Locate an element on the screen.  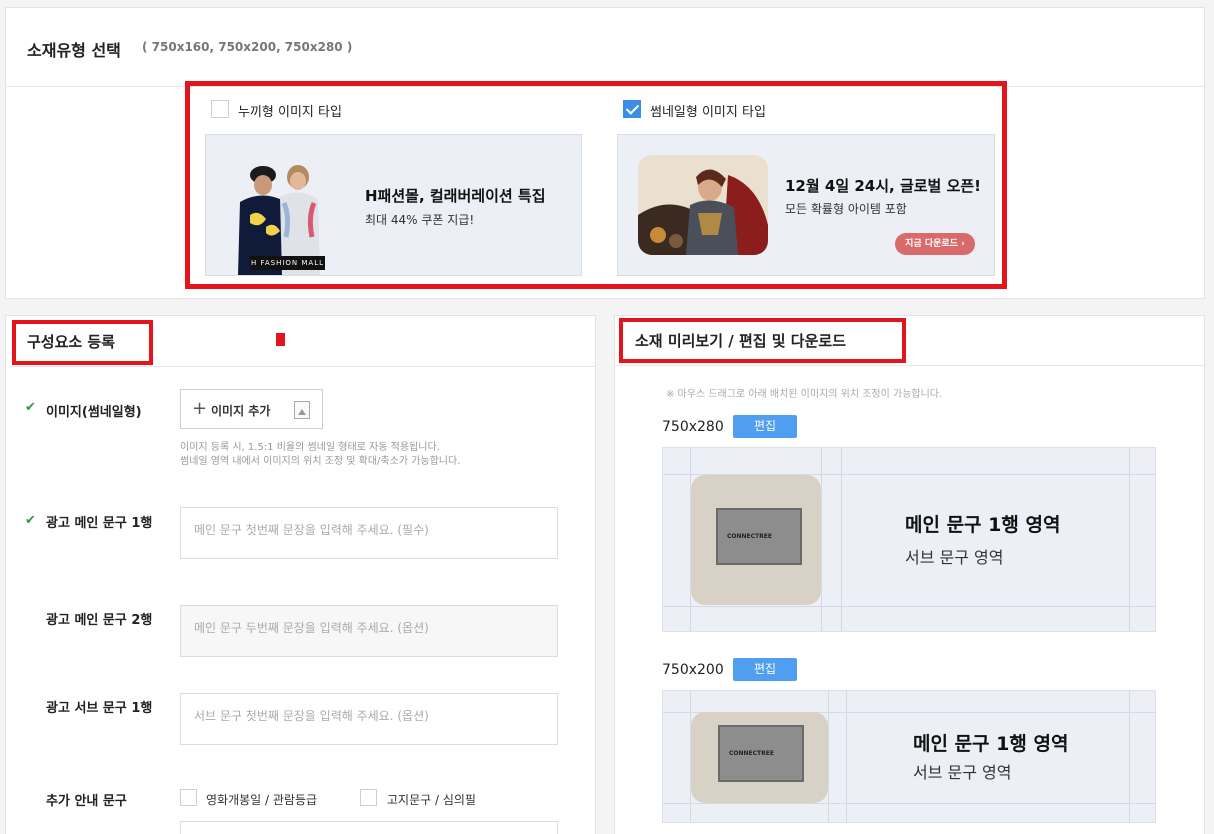
cutout-banner-sub: 최대 44% 쿠폰 지급! is located at coordinates (420, 220).